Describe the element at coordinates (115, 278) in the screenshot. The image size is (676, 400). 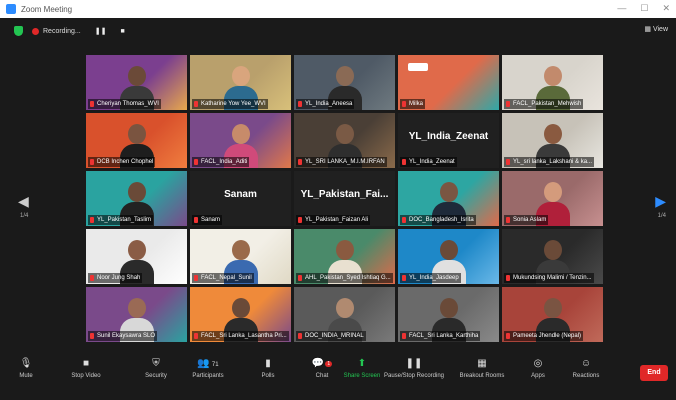
I see `participant-name-label: Noor Jung Shah` at that location.